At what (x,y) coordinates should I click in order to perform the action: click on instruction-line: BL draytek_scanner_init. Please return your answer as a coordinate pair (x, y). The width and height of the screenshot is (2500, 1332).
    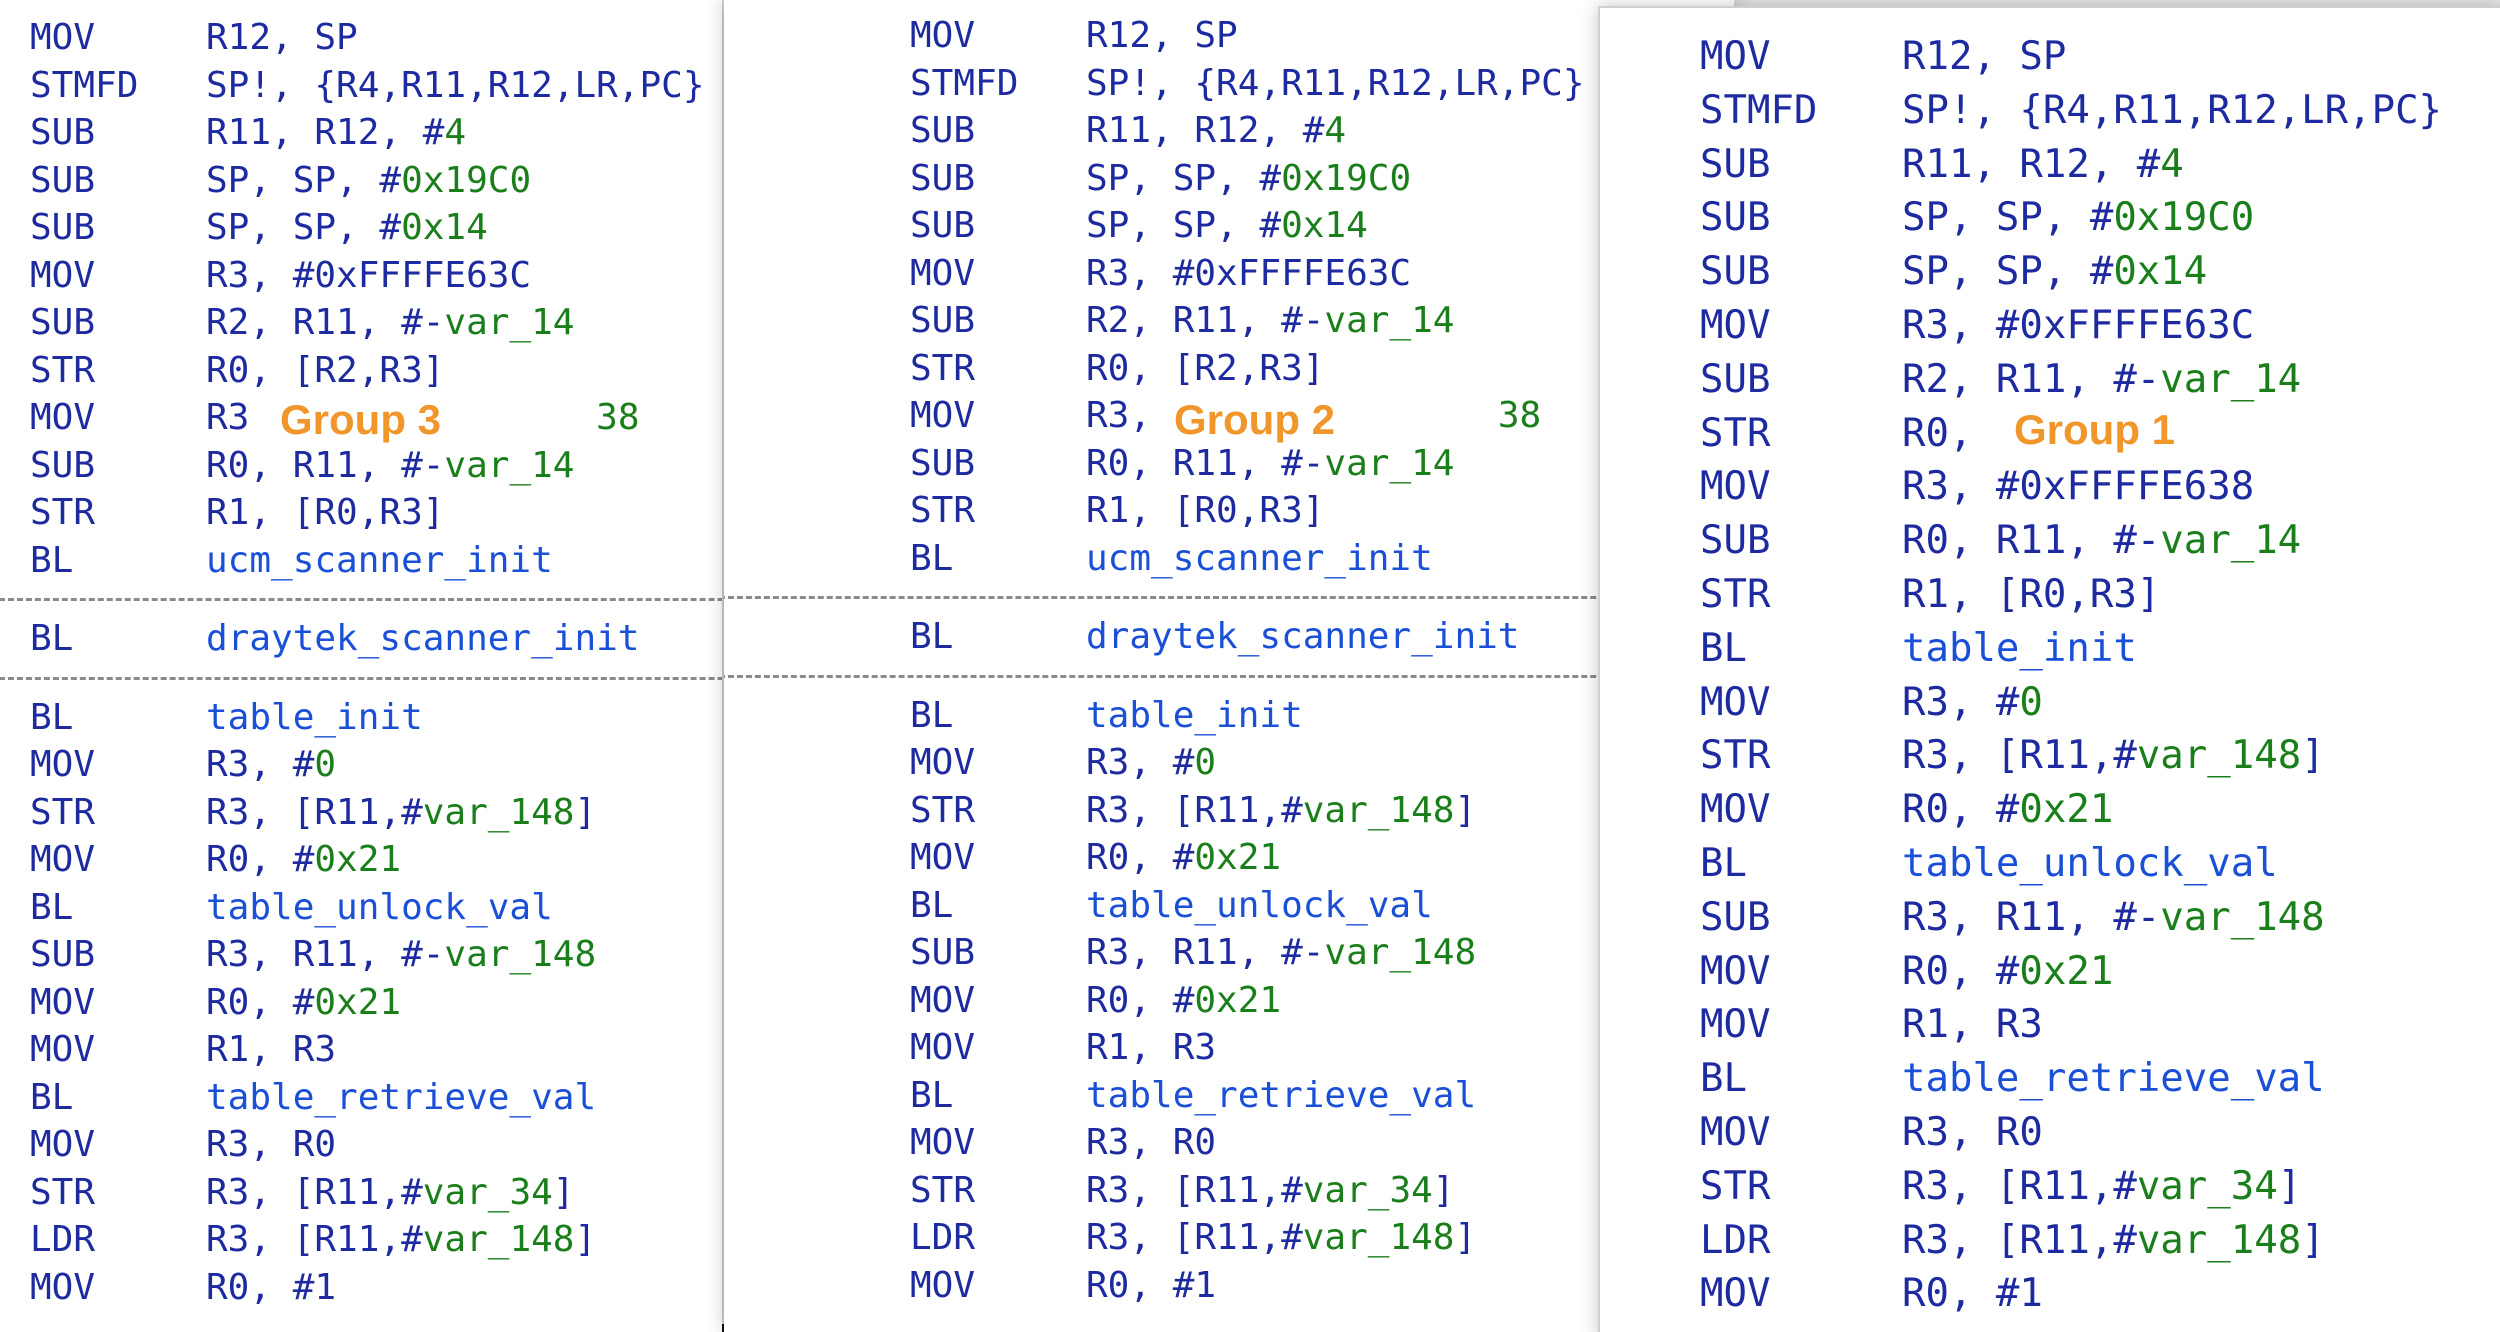
    Looking at the image, I should click on (376, 639).